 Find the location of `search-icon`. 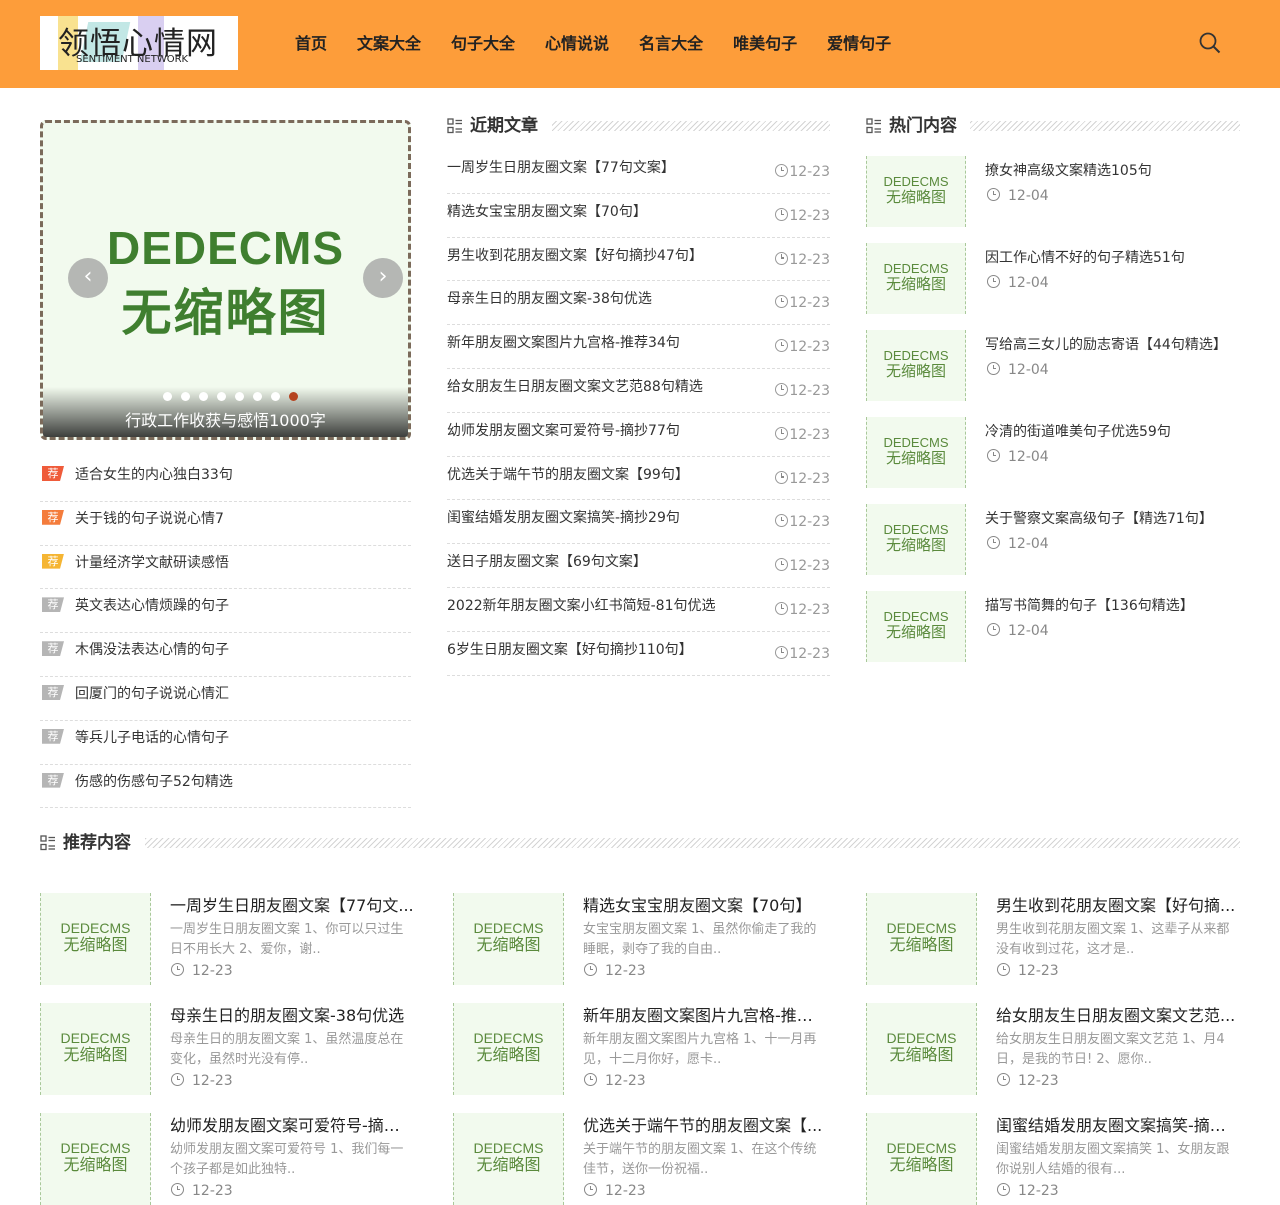

search-icon is located at coordinates (1210, 43).